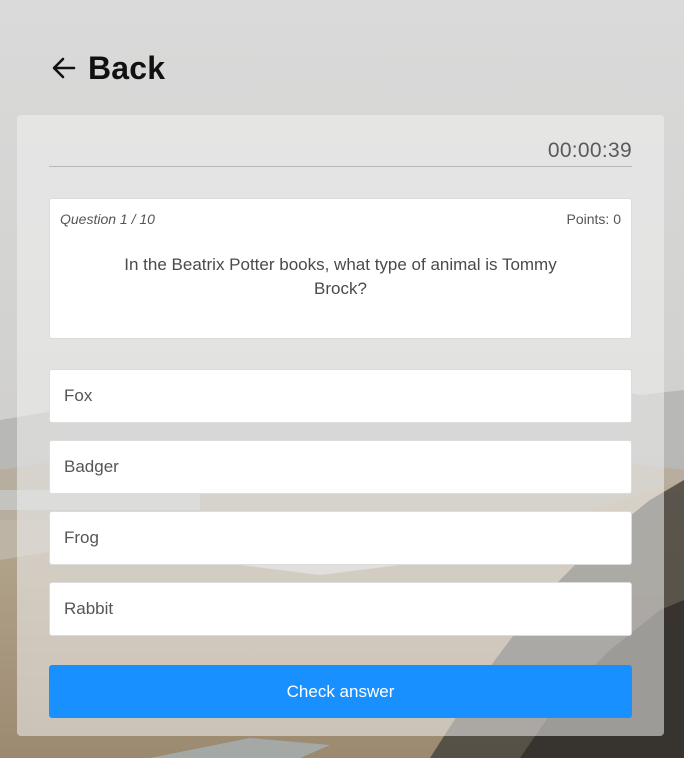  I want to click on back-button: Back, so click(107, 68).